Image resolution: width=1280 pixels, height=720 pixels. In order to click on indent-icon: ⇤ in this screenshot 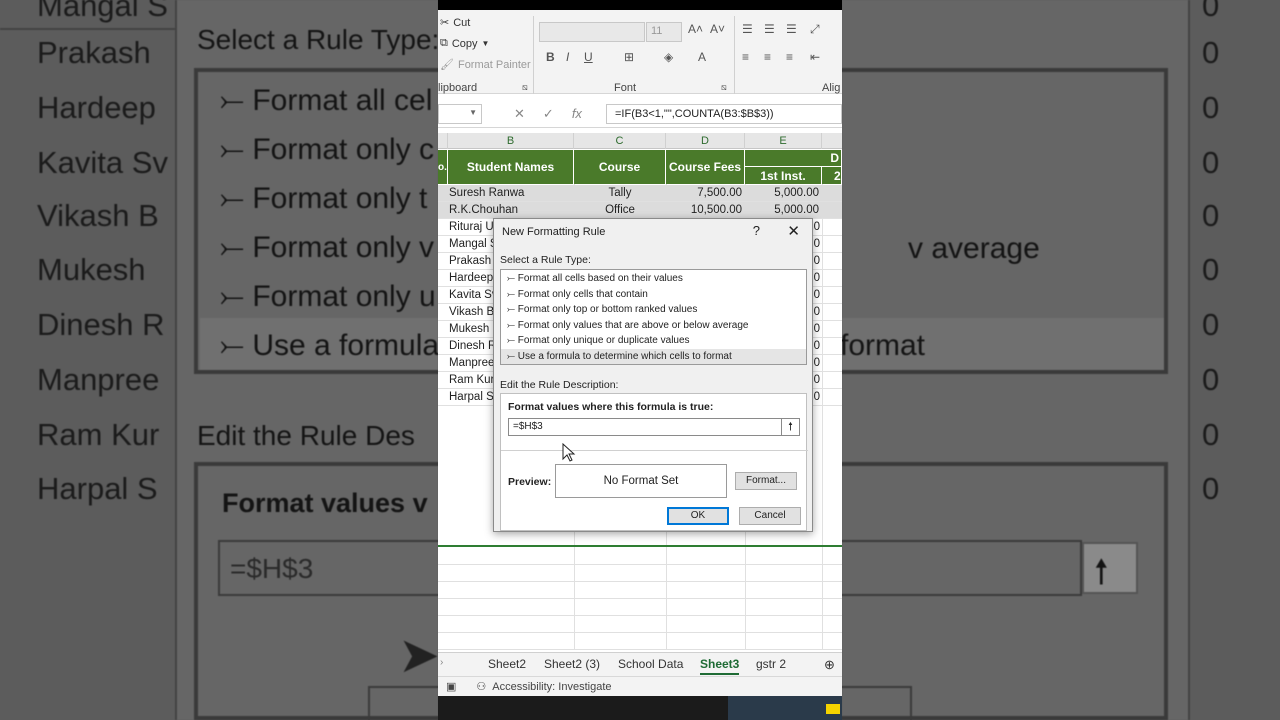, I will do `click(815, 57)`.